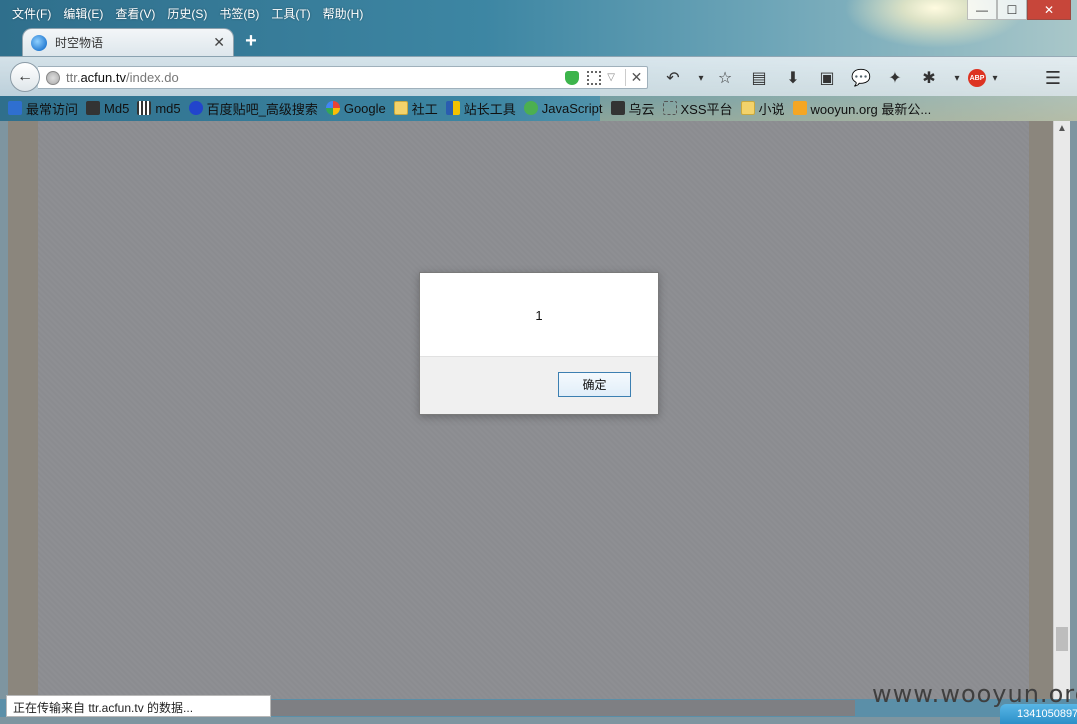 This screenshot has height=724, width=1077. Describe the element at coordinates (636, 77) in the screenshot. I see `stop-button: ✕` at that location.